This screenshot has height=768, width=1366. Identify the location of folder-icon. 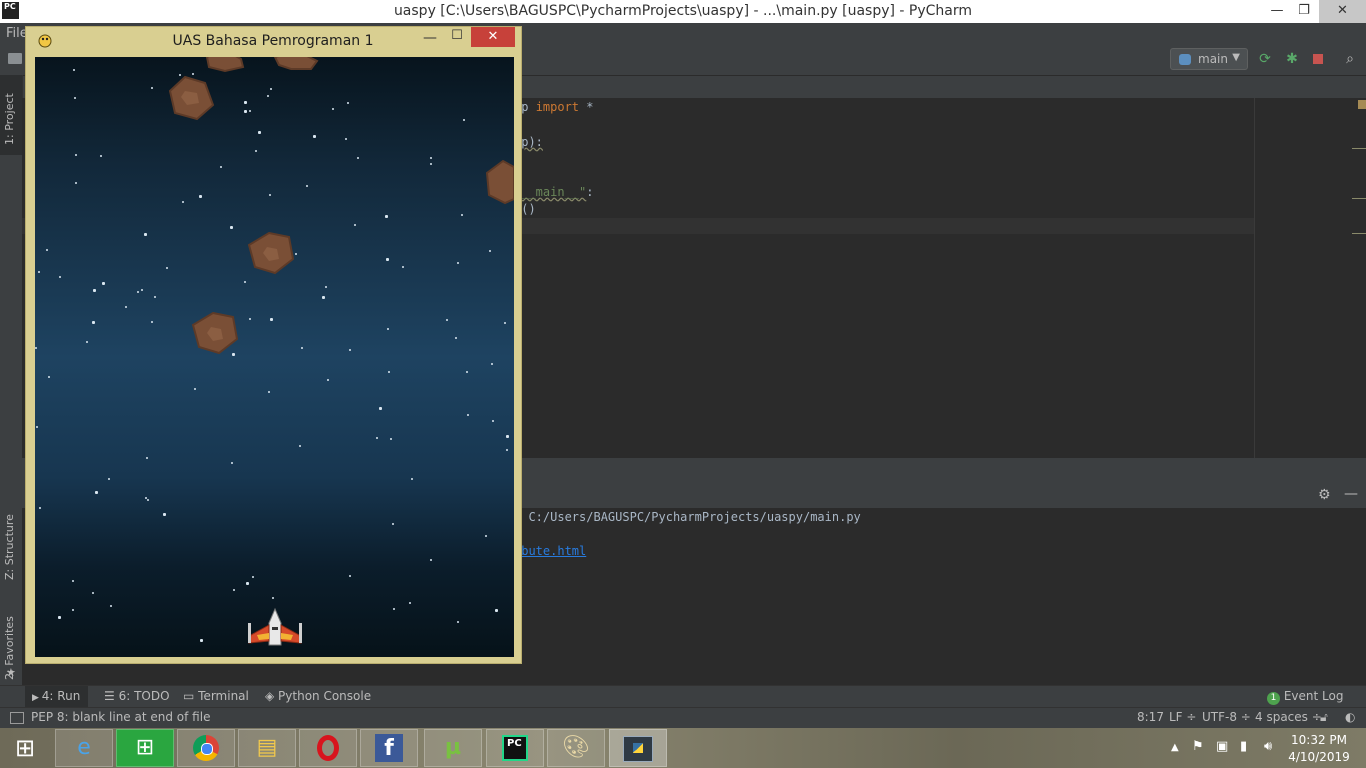
(15, 58).